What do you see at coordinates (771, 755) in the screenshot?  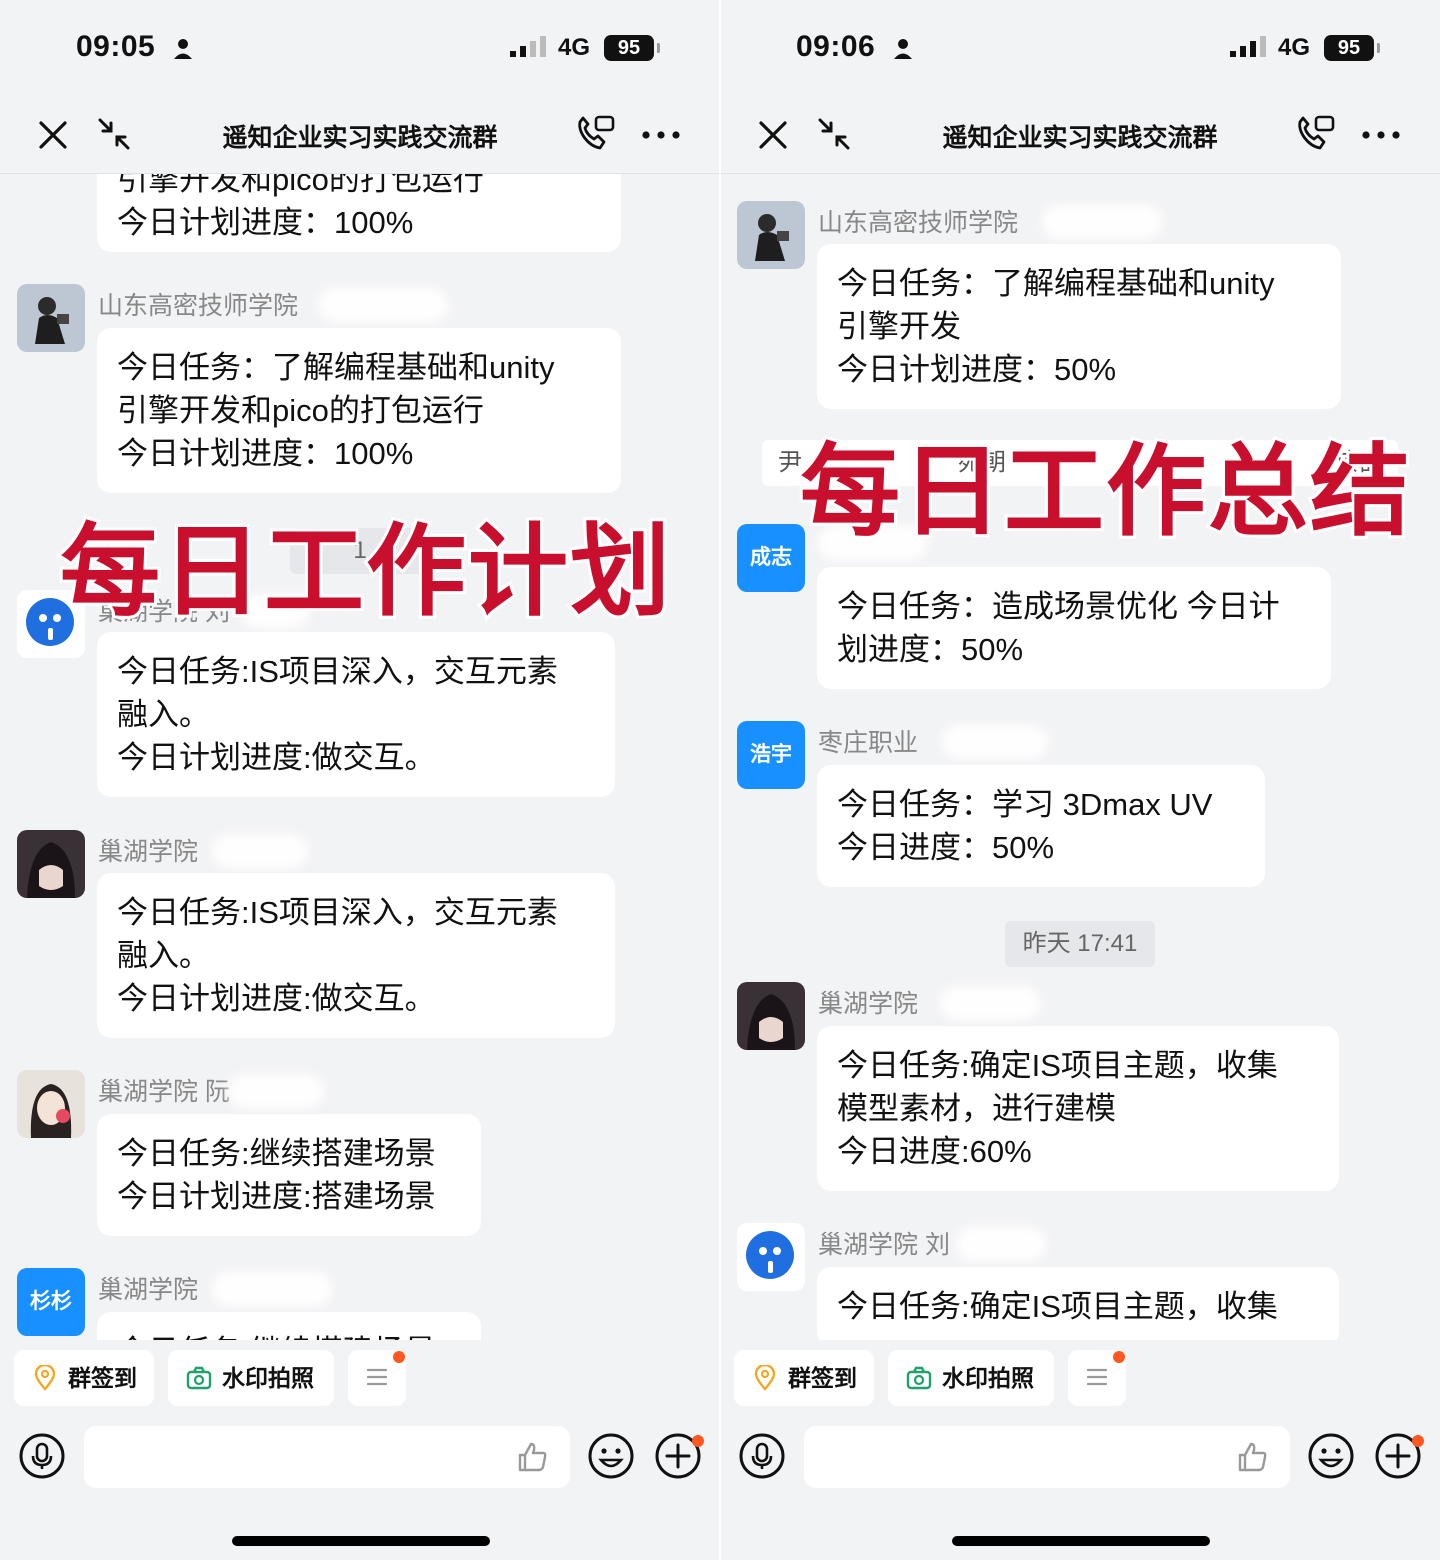 I see `avatar: 浩宇` at bounding box center [771, 755].